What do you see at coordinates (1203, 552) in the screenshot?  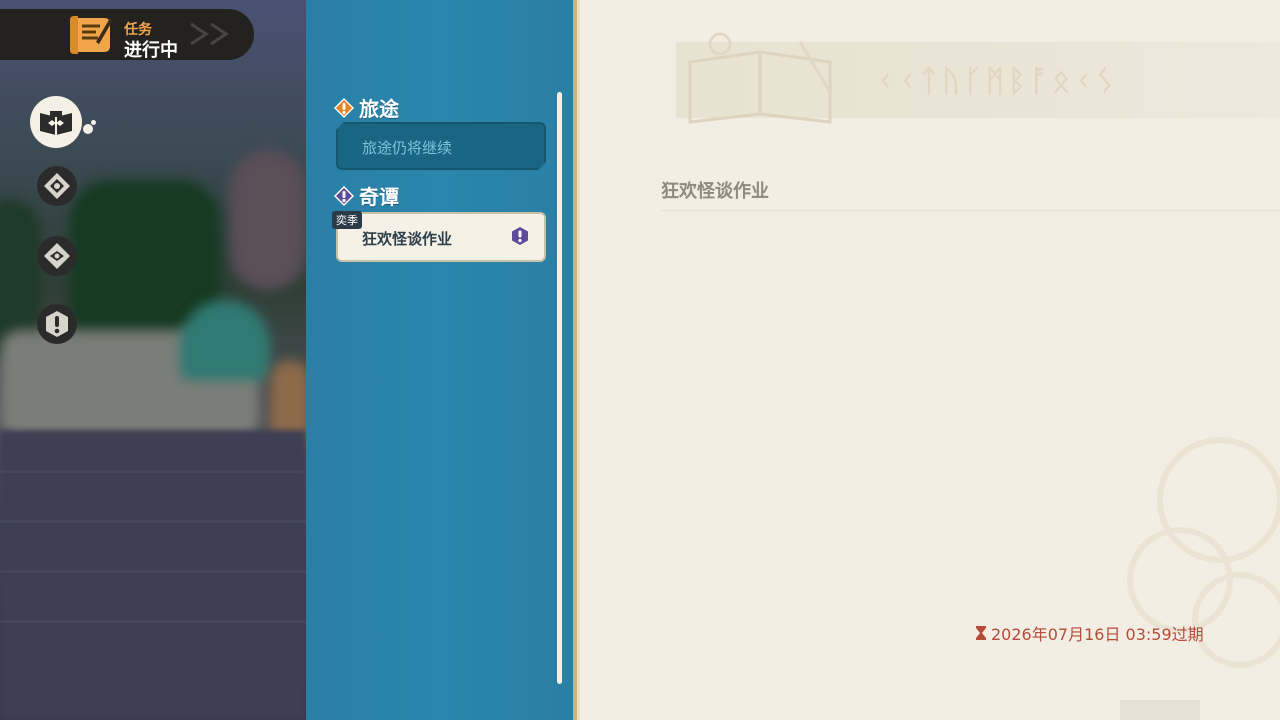 I see `decorative-watermark-icon` at bounding box center [1203, 552].